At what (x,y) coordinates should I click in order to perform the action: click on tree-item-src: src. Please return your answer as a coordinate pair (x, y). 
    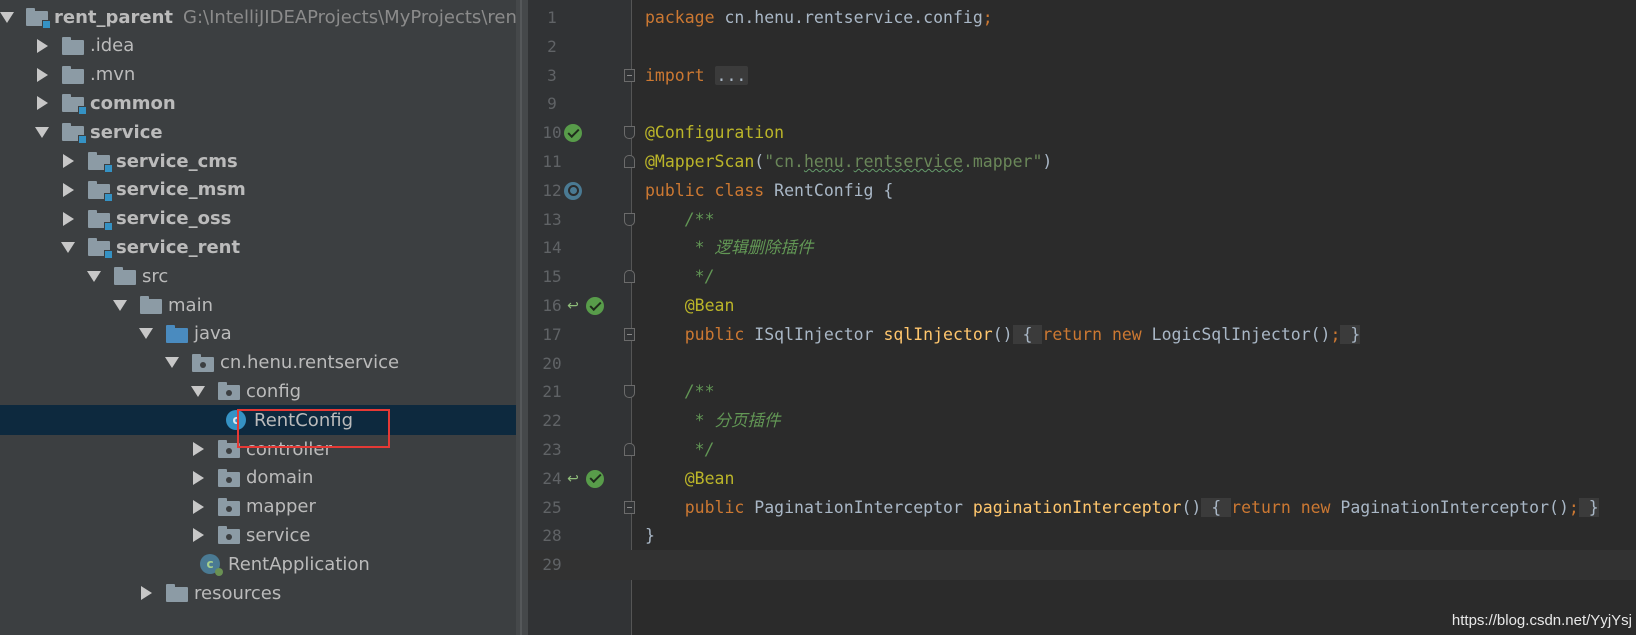
    Looking at the image, I should click on (258, 276).